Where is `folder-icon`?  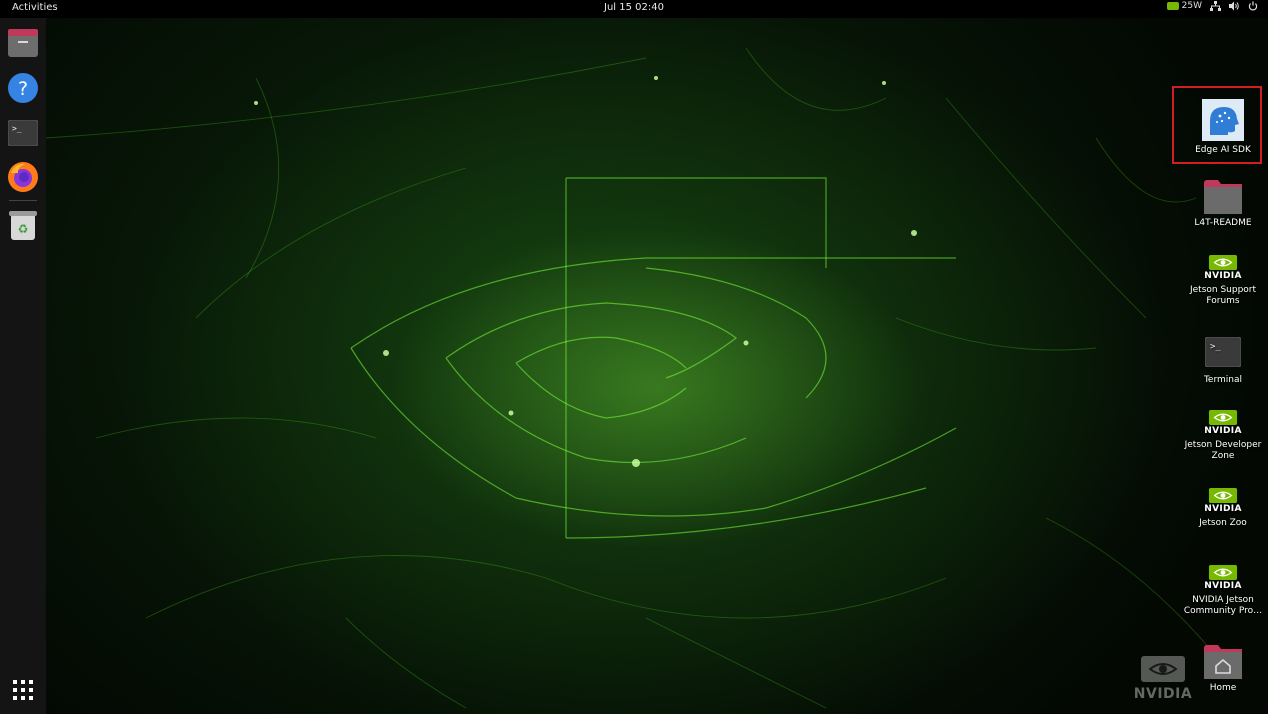
folder-icon is located at coordinates (1221, 197).